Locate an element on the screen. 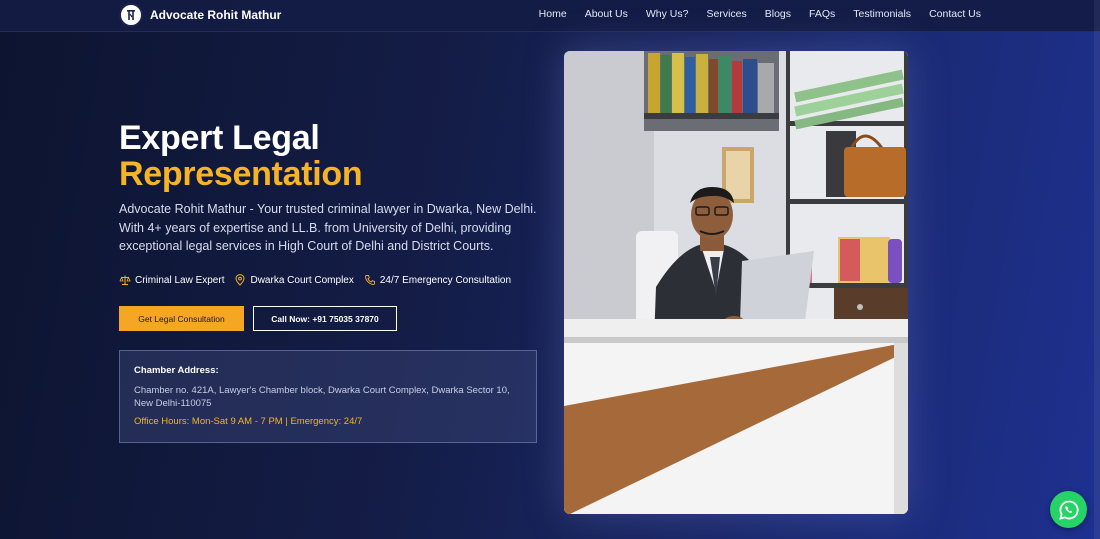 The width and height of the screenshot is (1100, 539). badge-criminal-law: Criminal Law Expert is located at coordinates (171, 280).